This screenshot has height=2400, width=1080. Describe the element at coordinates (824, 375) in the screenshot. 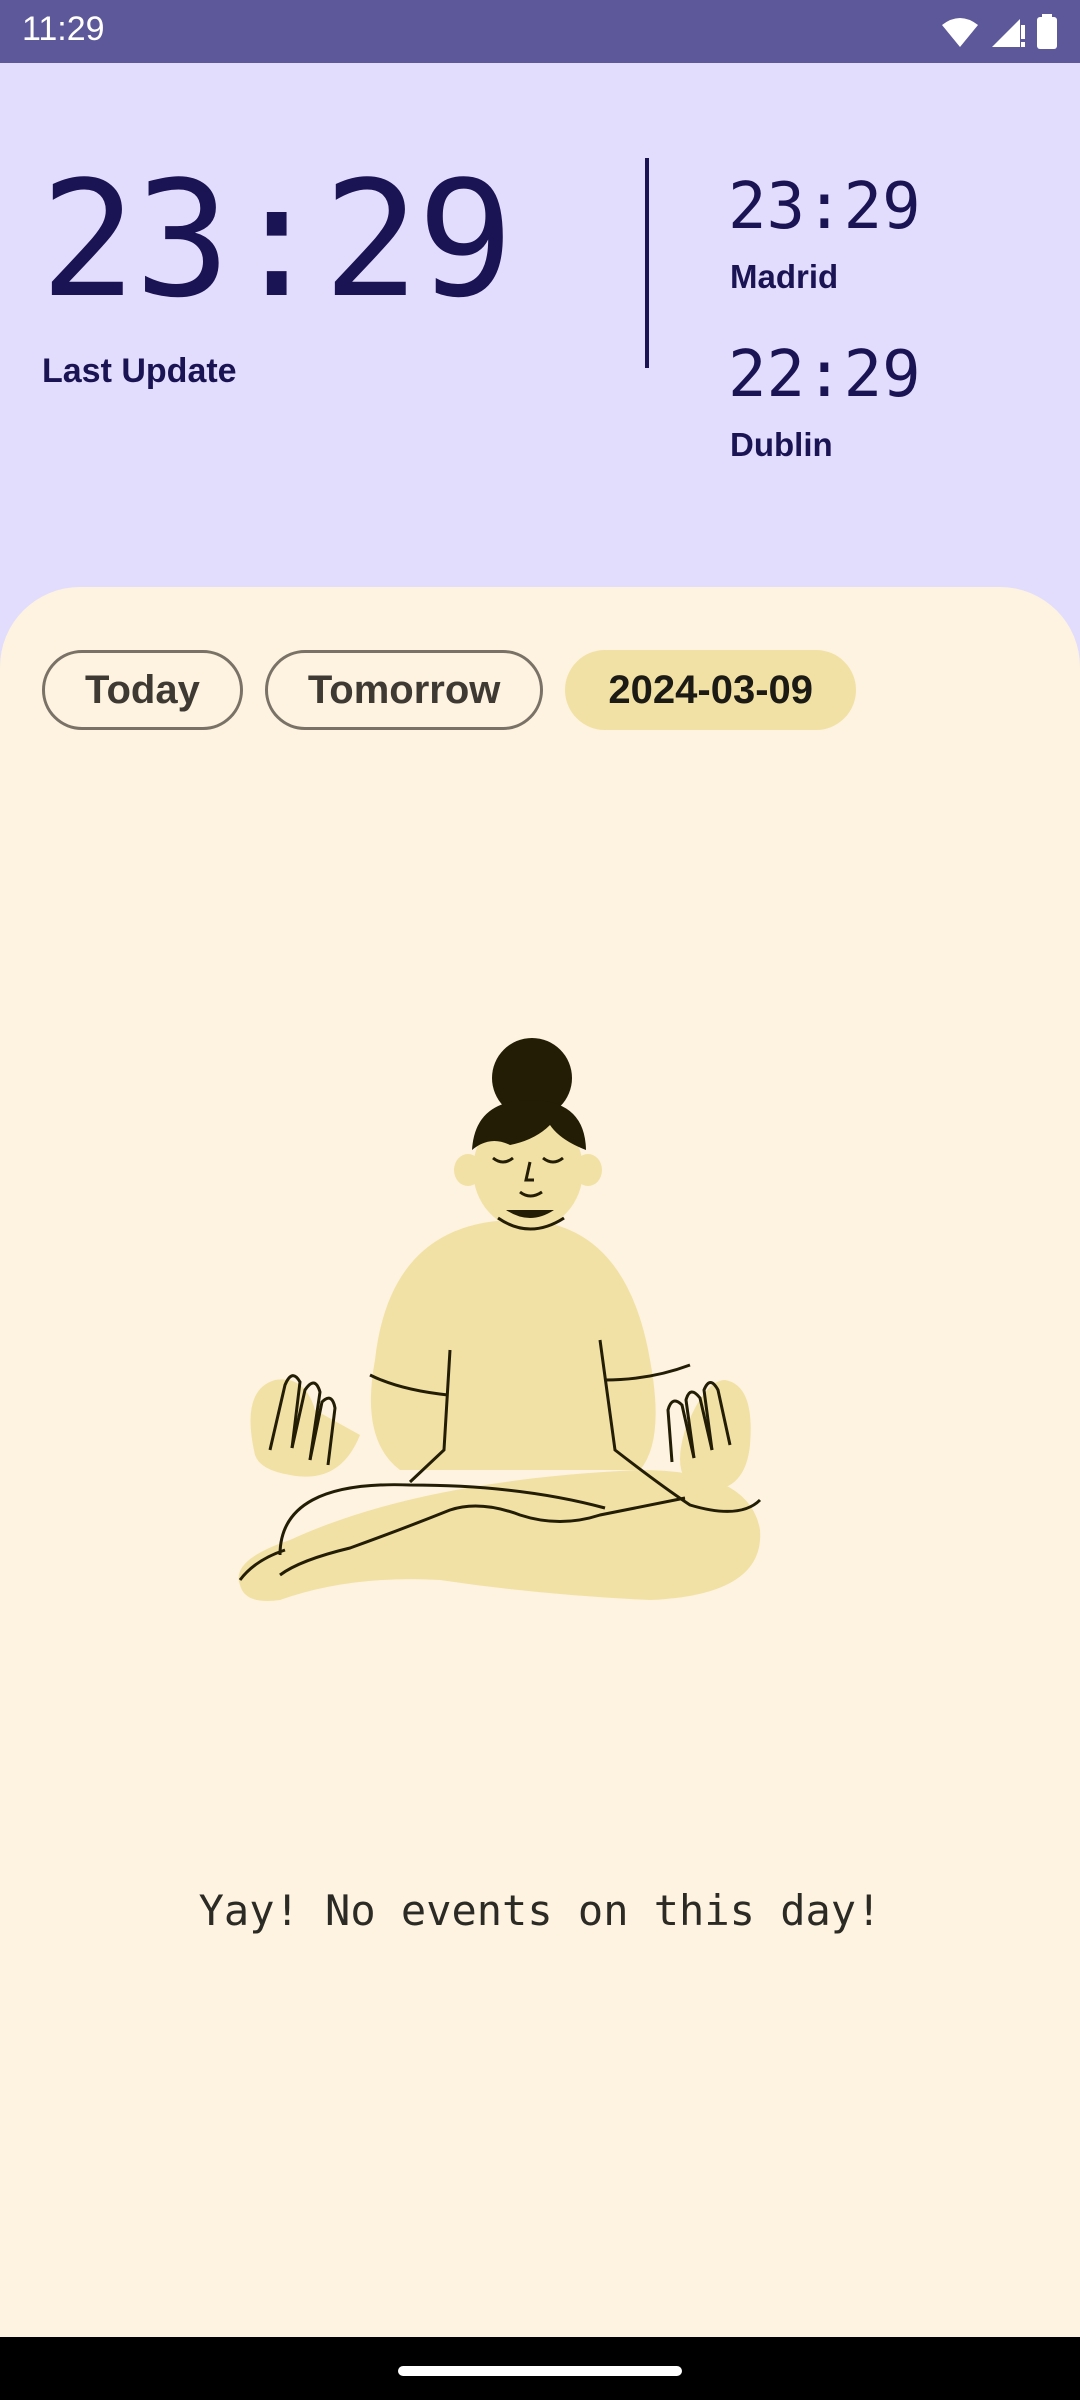

I see `zone-time-dublin: 22:29` at that location.